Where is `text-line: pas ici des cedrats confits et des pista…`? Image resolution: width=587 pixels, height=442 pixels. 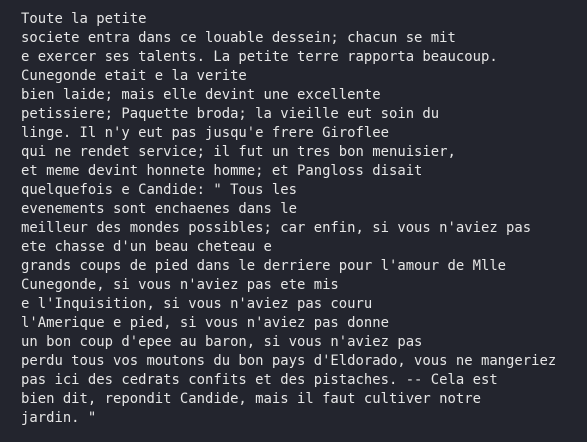
text-line: pas ici des cedrats confits et des pista… is located at coordinates (259, 380).